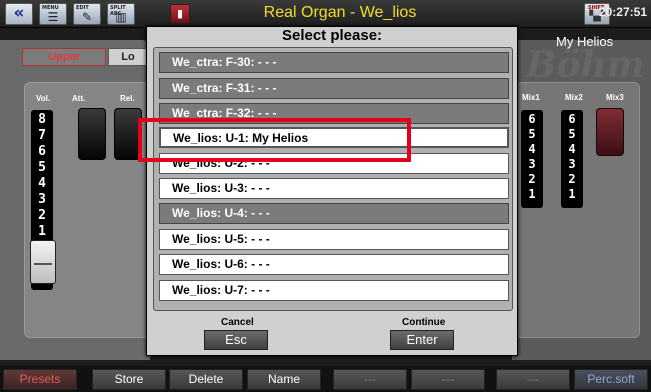 The width and height of the screenshot is (651, 392). I want to click on list-item: We_ctra: F-31: - - -, so click(334, 88).